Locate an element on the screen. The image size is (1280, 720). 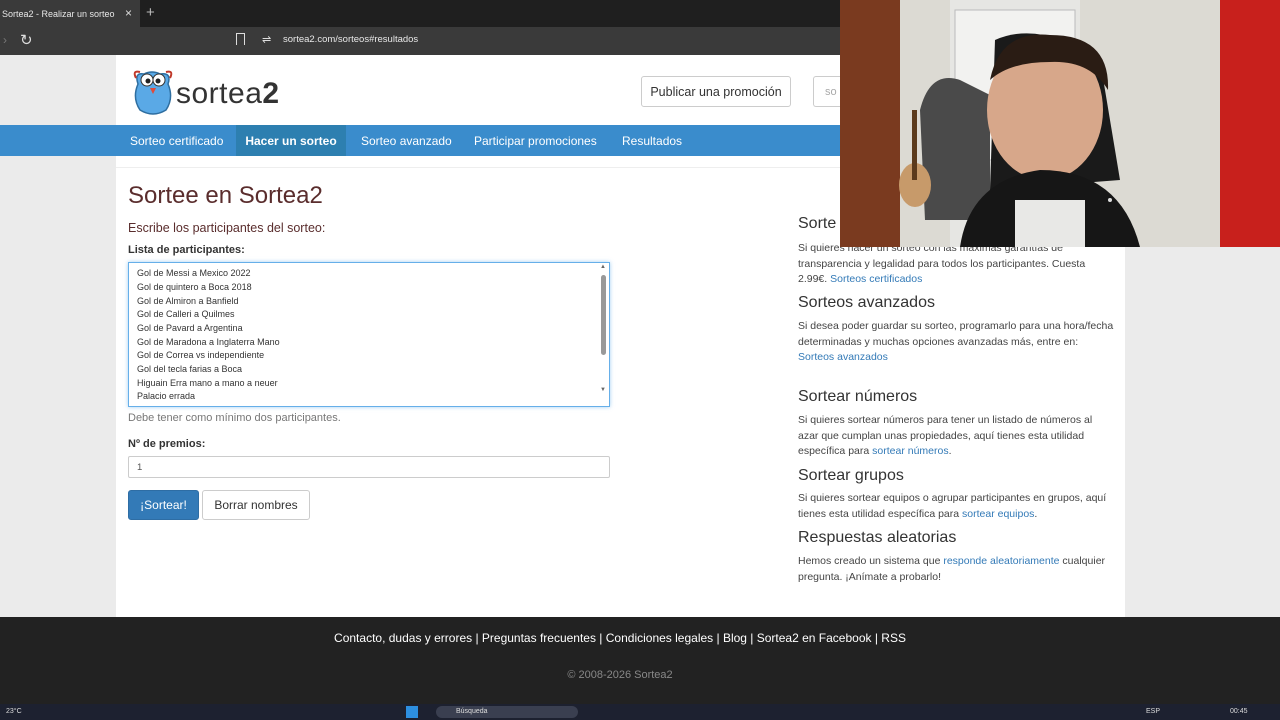
numbers-link: sortear números is located at coordinates (910, 451).